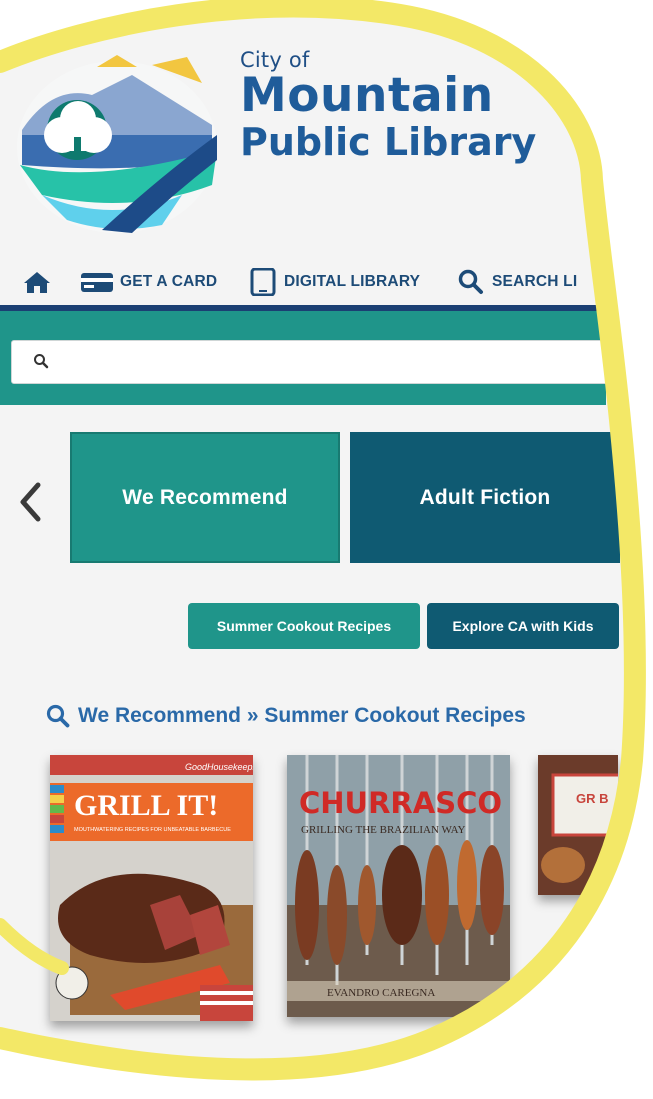 This screenshot has width=653, height=1099. I want to click on book-2-author: EVANDRO CAREGNA, so click(381, 993).